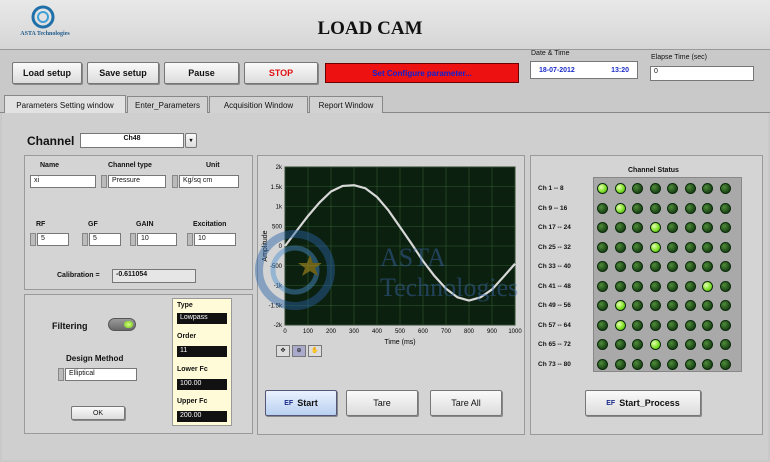  What do you see at coordinates (702, 73) in the screenshot?
I see `elapse-time-display: 0` at bounding box center [702, 73].